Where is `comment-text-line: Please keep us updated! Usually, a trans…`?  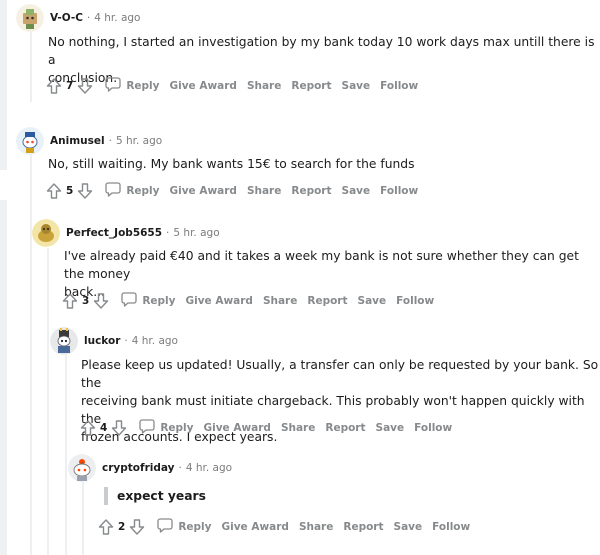
comment-text-line: Please keep us updated! Usually, a trans… is located at coordinates (340, 374).